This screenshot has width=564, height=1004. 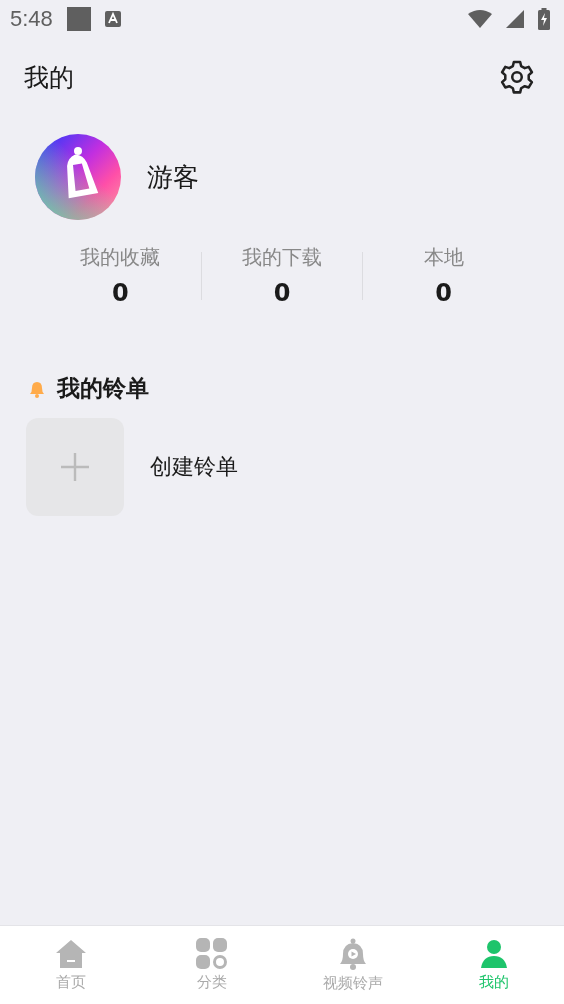 I want to click on category-grid-icon, so click(x=211, y=953).